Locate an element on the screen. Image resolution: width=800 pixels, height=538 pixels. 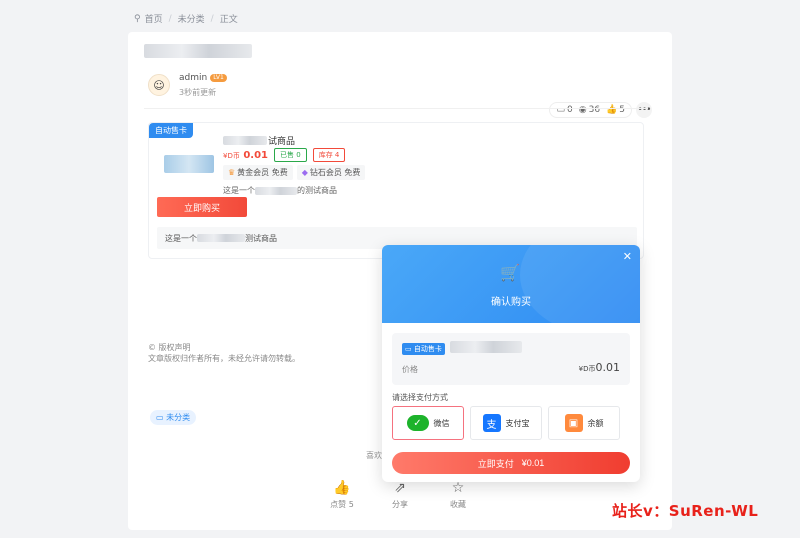
breadcrumb: ⚲ 首页 / 未分类 / 正文 is located at coordinates (186, 19).